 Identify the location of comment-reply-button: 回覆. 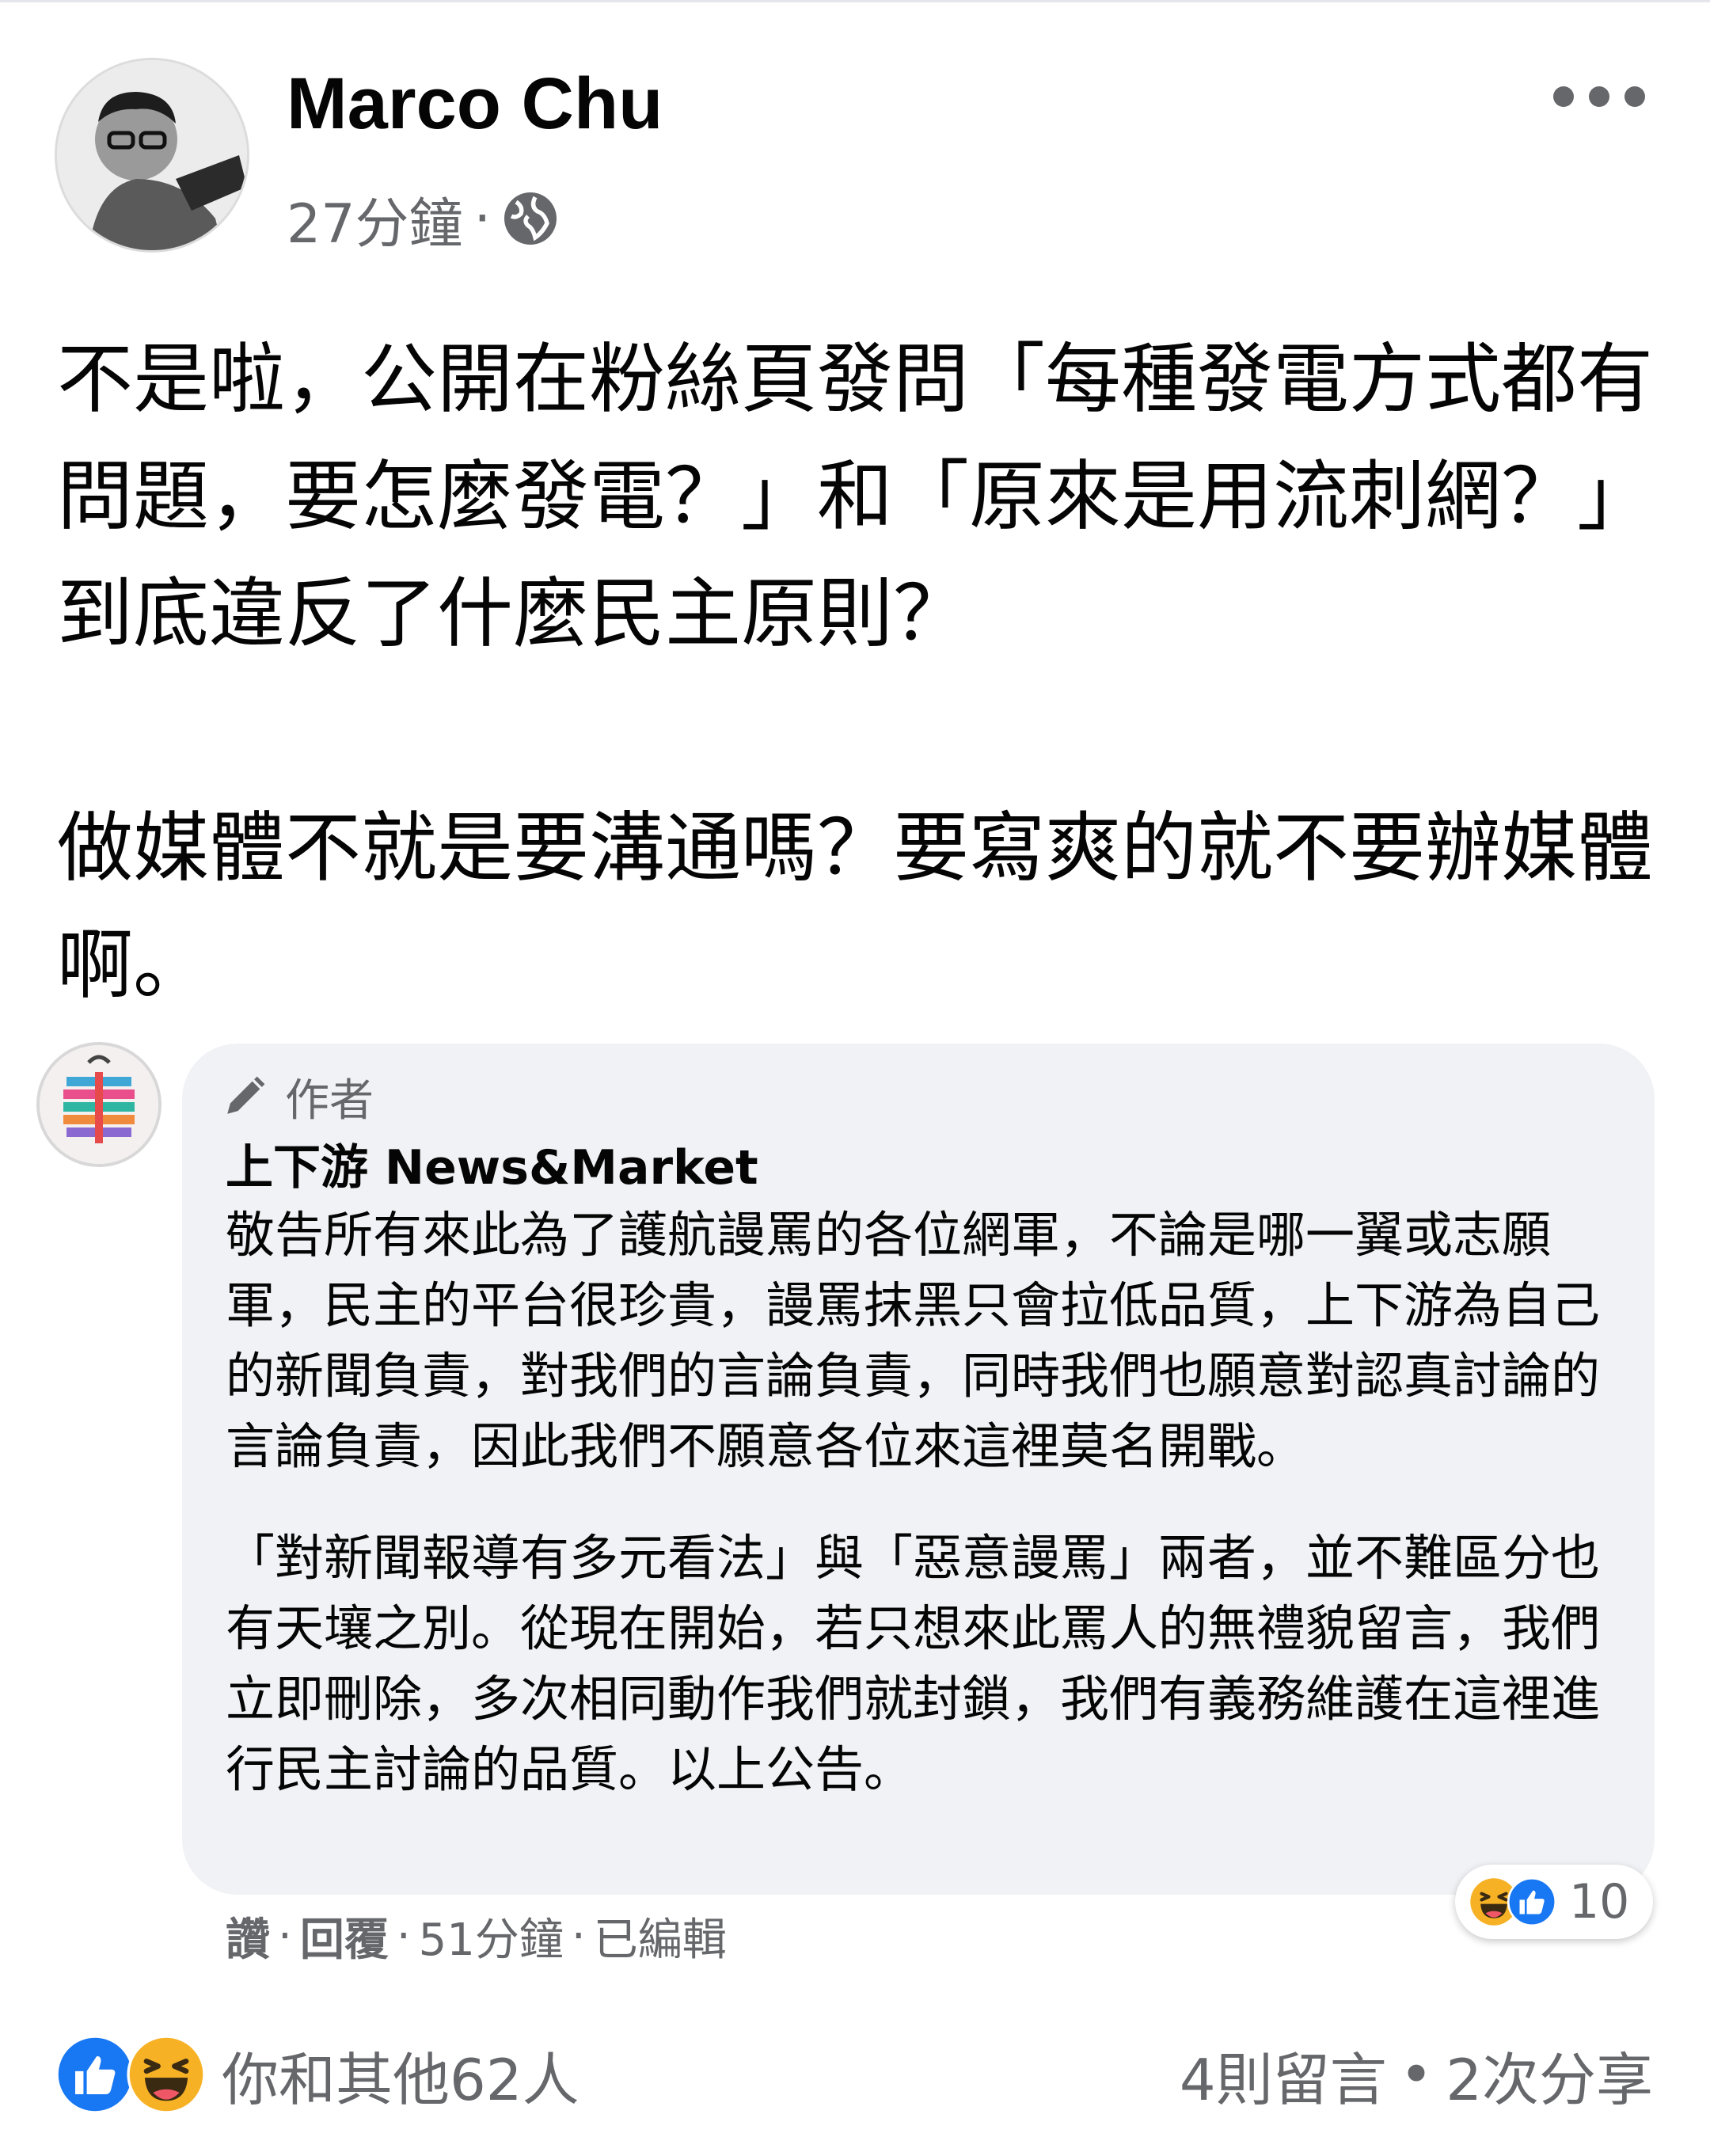
(344, 1936).